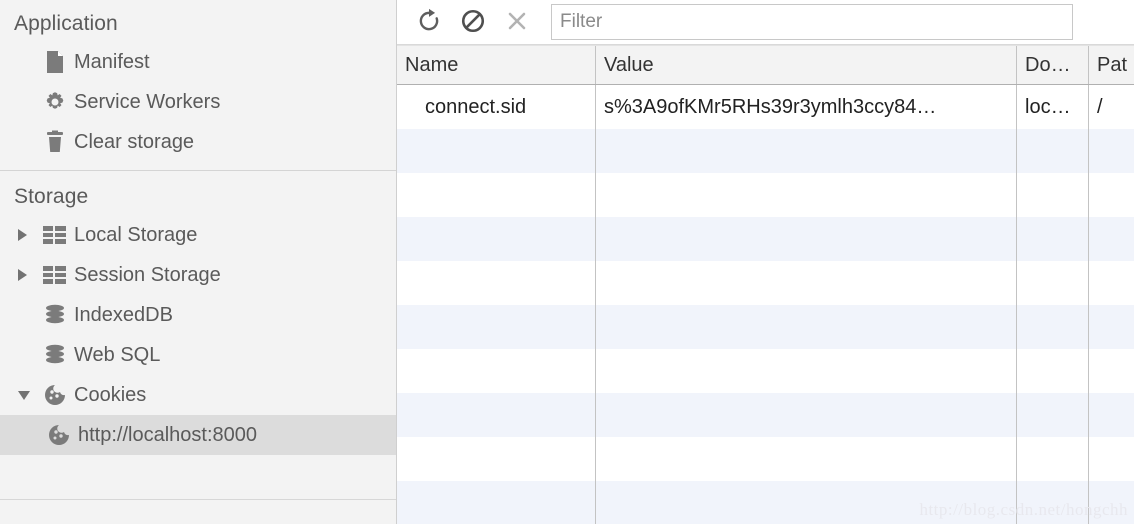 The image size is (1134, 524). Describe the element at coordinates (134, 141) in the screenshot. I see `sidebar-item-label: Clear storage` at that location.